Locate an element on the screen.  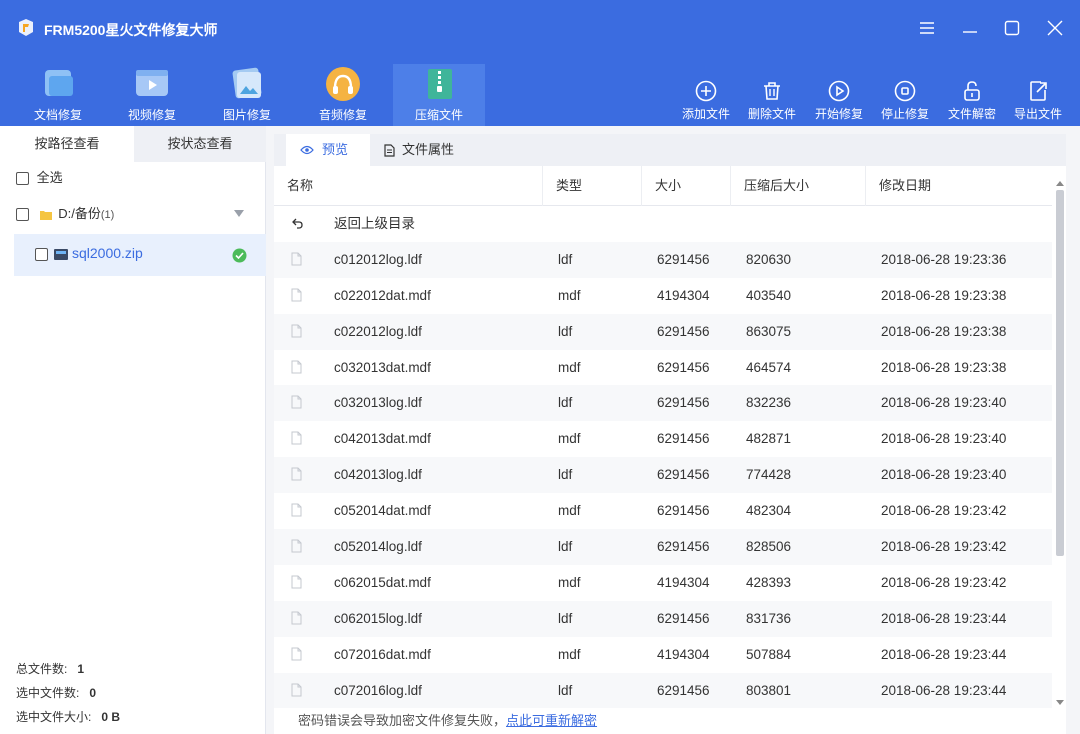
cell-compressed-size: 863075 is located at coordinates (769, 331).